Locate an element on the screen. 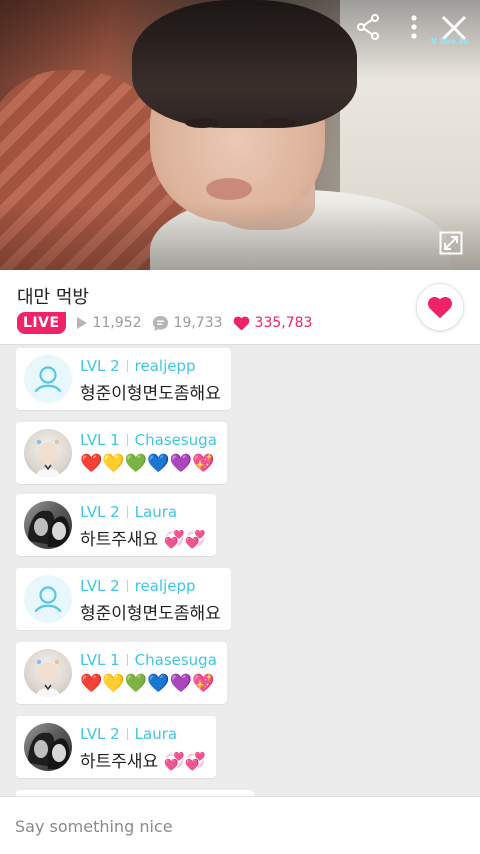 The image size is (480, 854). comment-bar is located at coordinates (240, 825).